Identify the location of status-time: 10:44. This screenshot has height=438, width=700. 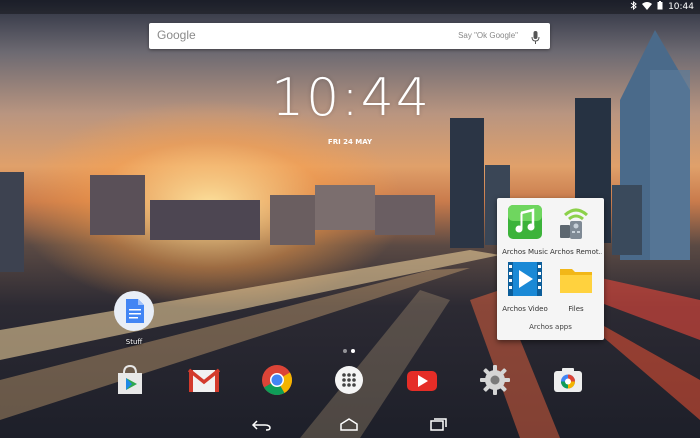
(681, 7).